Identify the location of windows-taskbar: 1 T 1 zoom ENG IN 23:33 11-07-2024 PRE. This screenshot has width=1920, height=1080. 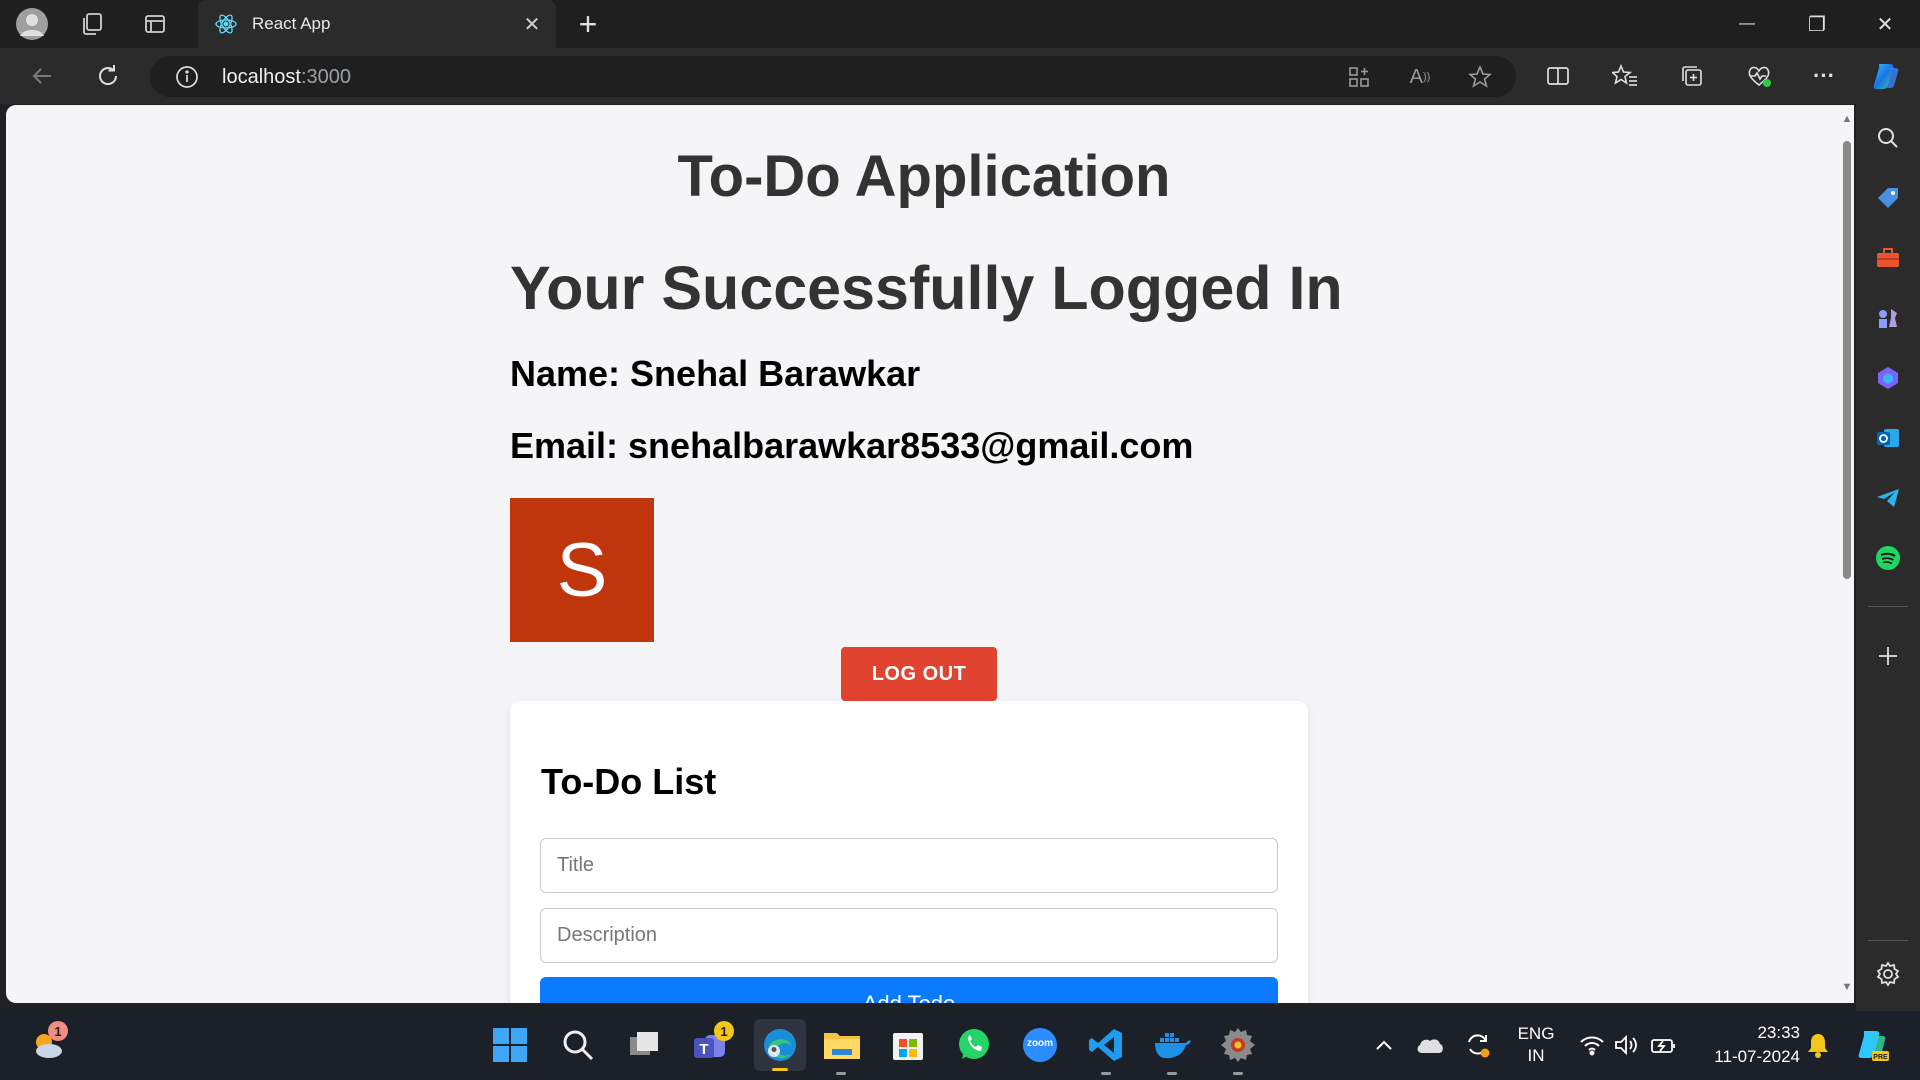
(960, 1045).